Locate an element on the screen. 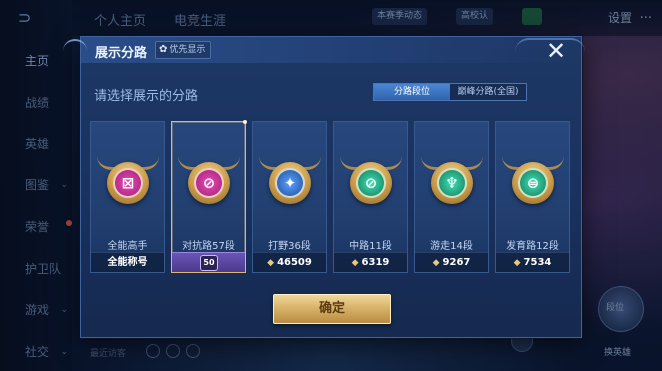  roam-emblem-icon: ♆ is located at coordinates (452, 183).